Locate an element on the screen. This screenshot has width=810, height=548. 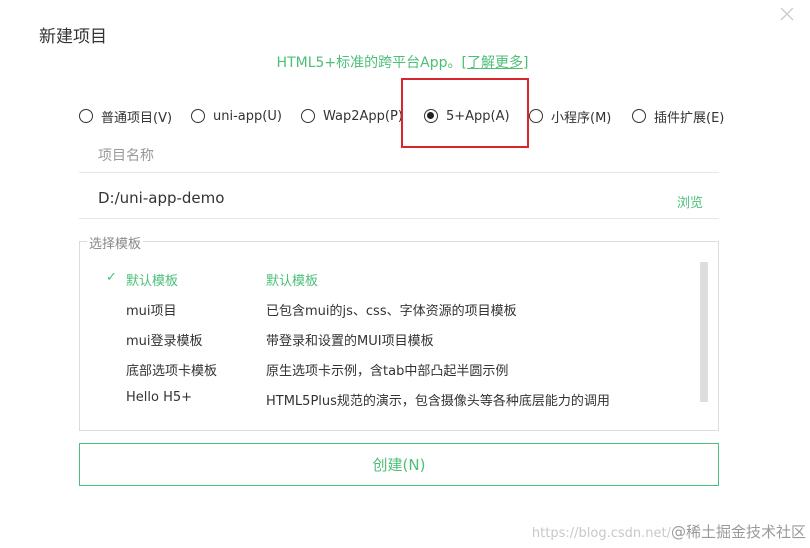
radio-normal-project: 普通项目(V) is located at coordinates (125, 116).